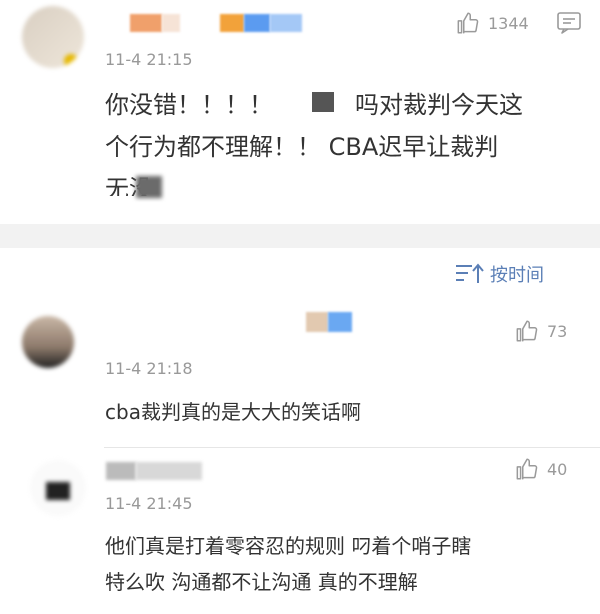 This screenshot has width=600, height=614. Describe the element at coordinates (470, 273) in the screenshot. I see `sort-icon` at that location.